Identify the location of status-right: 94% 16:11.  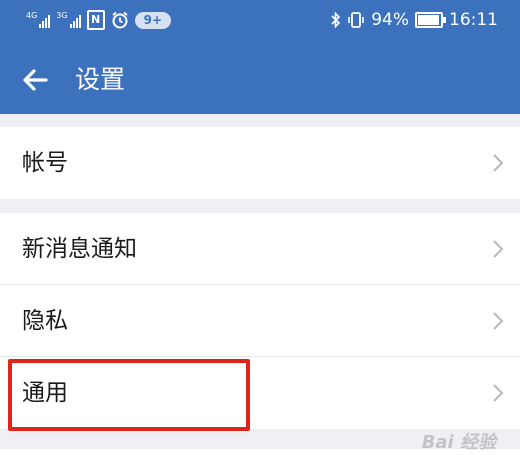
(414, 20).